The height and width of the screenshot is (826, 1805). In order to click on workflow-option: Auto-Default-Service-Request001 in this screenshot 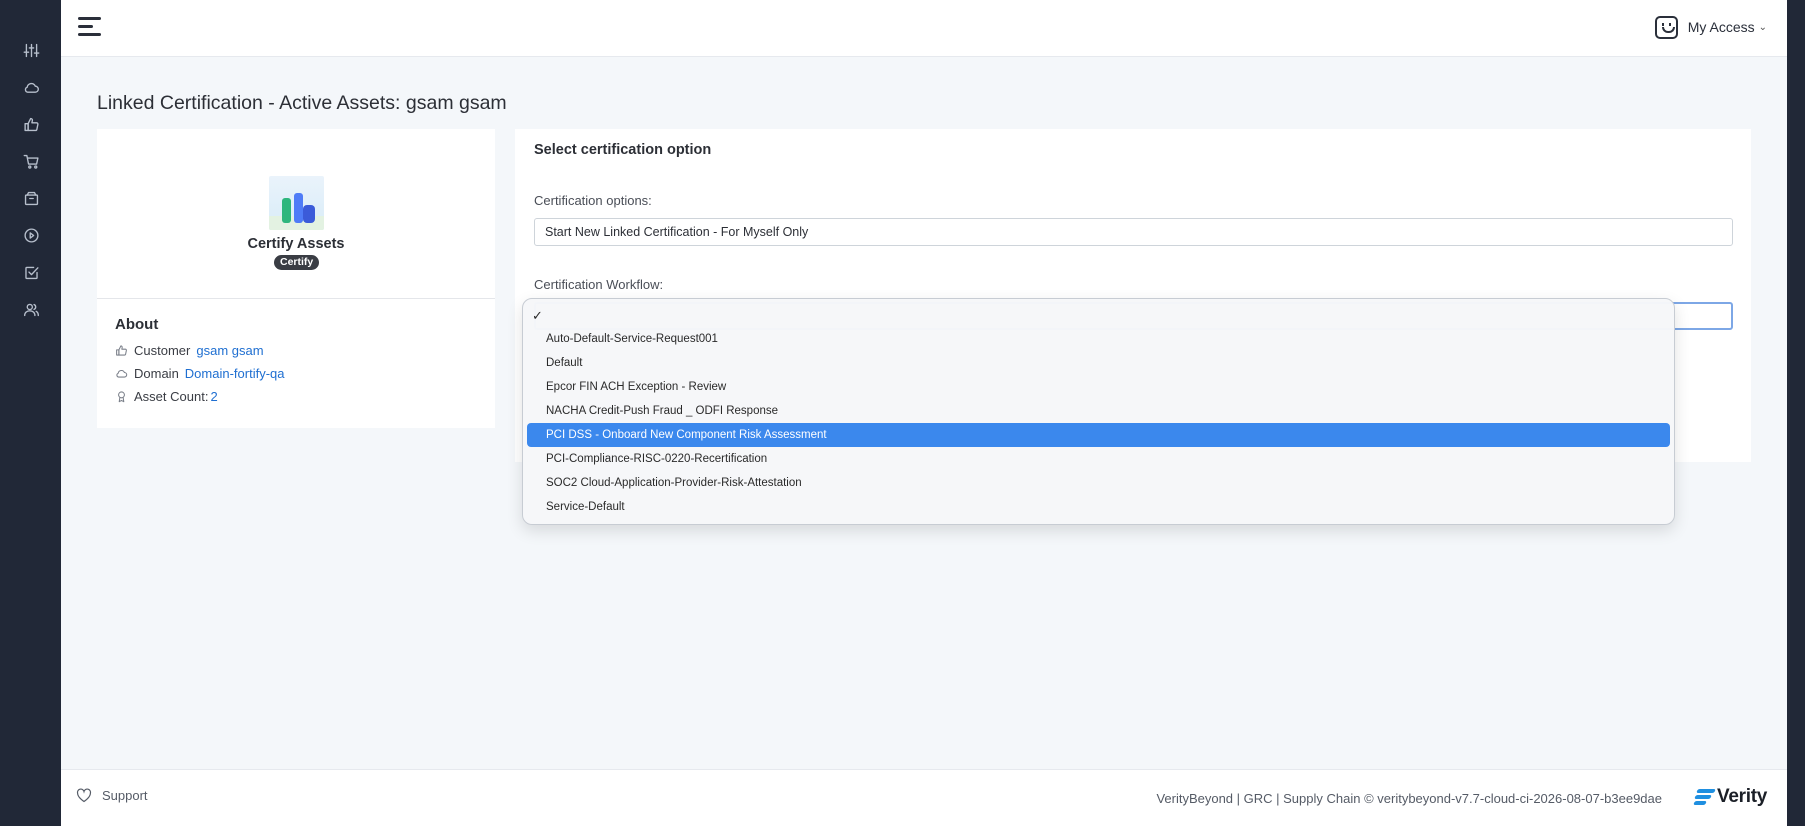, I will do `click(1098, 339)`.